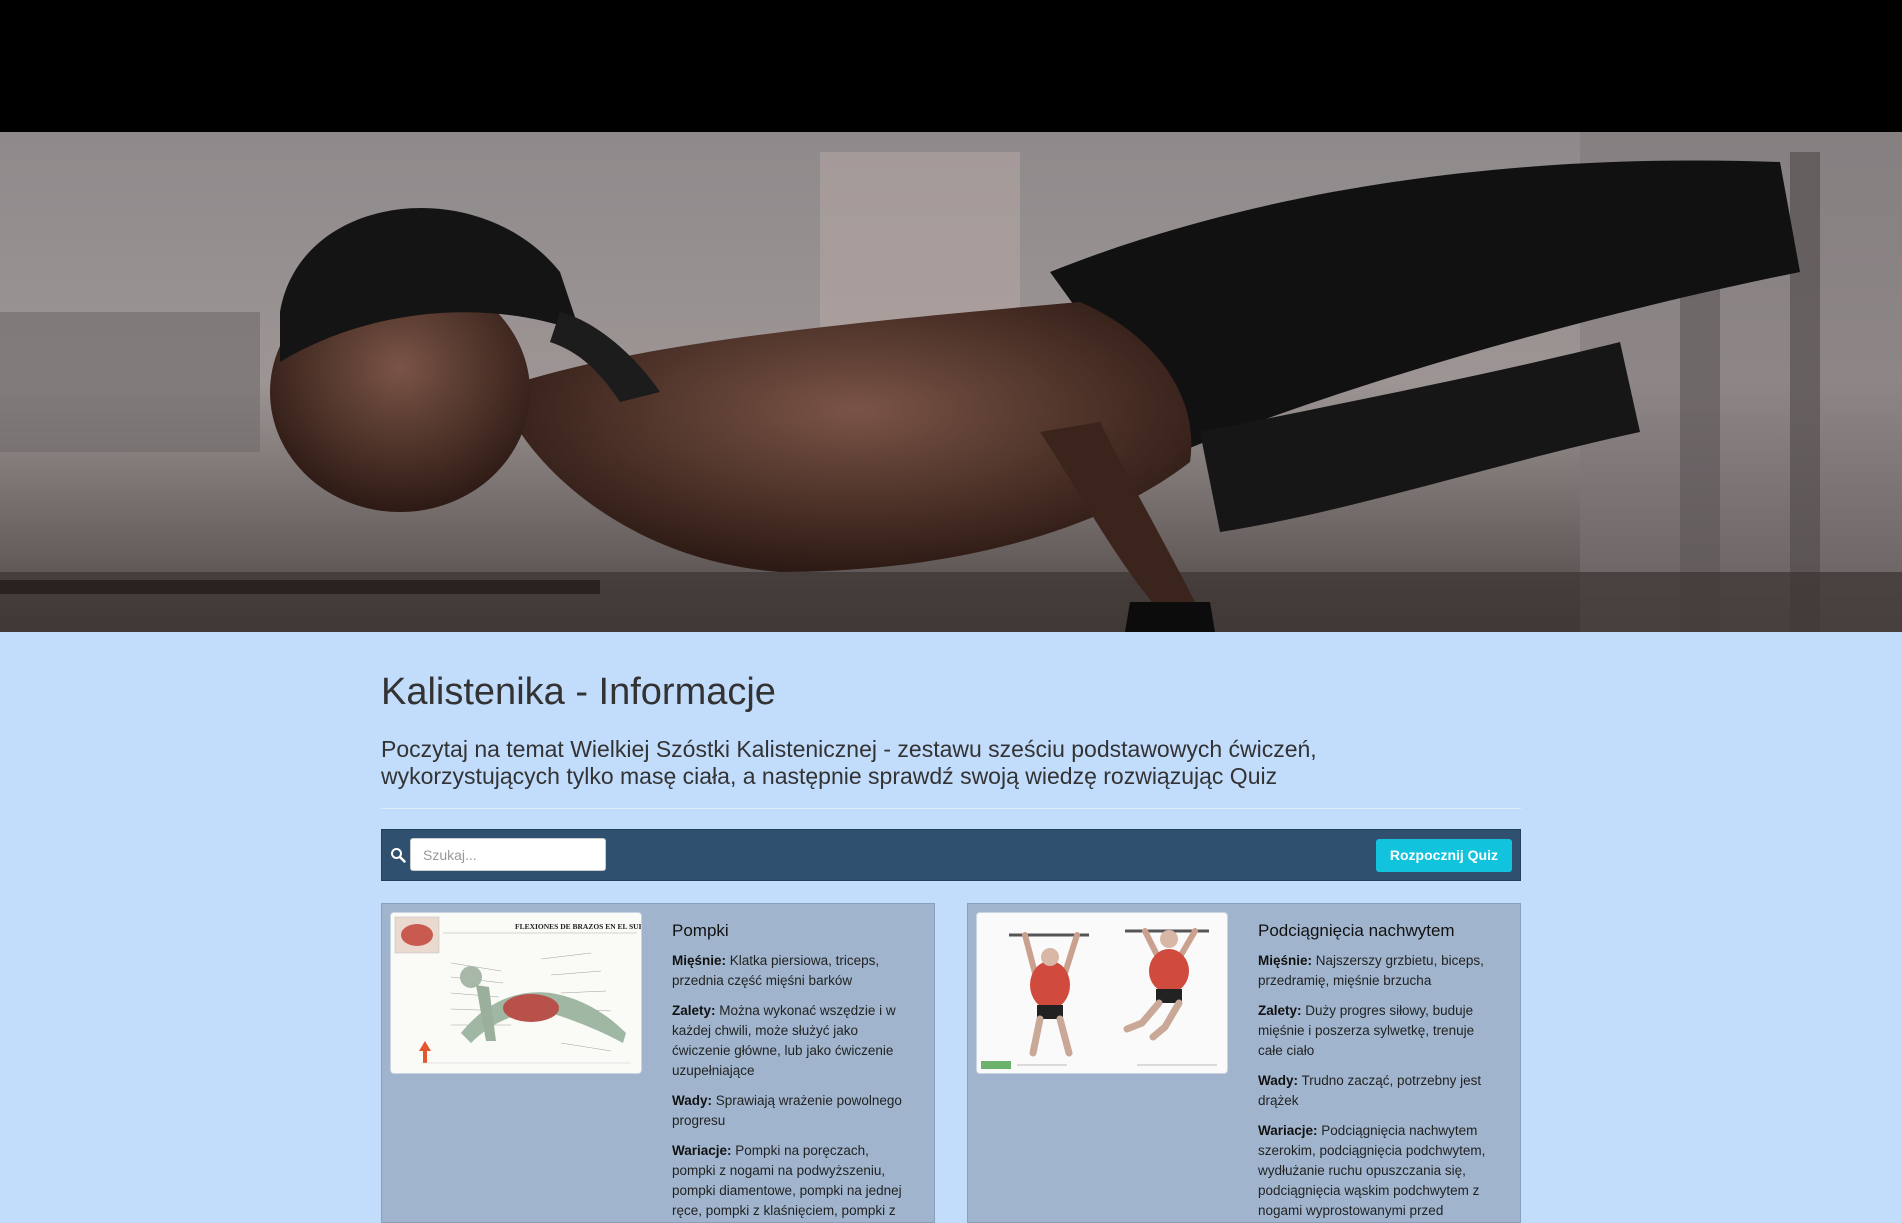  What do you see at coordinates (516, 992) in the screenshot?
I see `pushup-anatomy-image: FLEXIONES DE BRAZOS EN EL SUELO` at bounding box center [516, 992].